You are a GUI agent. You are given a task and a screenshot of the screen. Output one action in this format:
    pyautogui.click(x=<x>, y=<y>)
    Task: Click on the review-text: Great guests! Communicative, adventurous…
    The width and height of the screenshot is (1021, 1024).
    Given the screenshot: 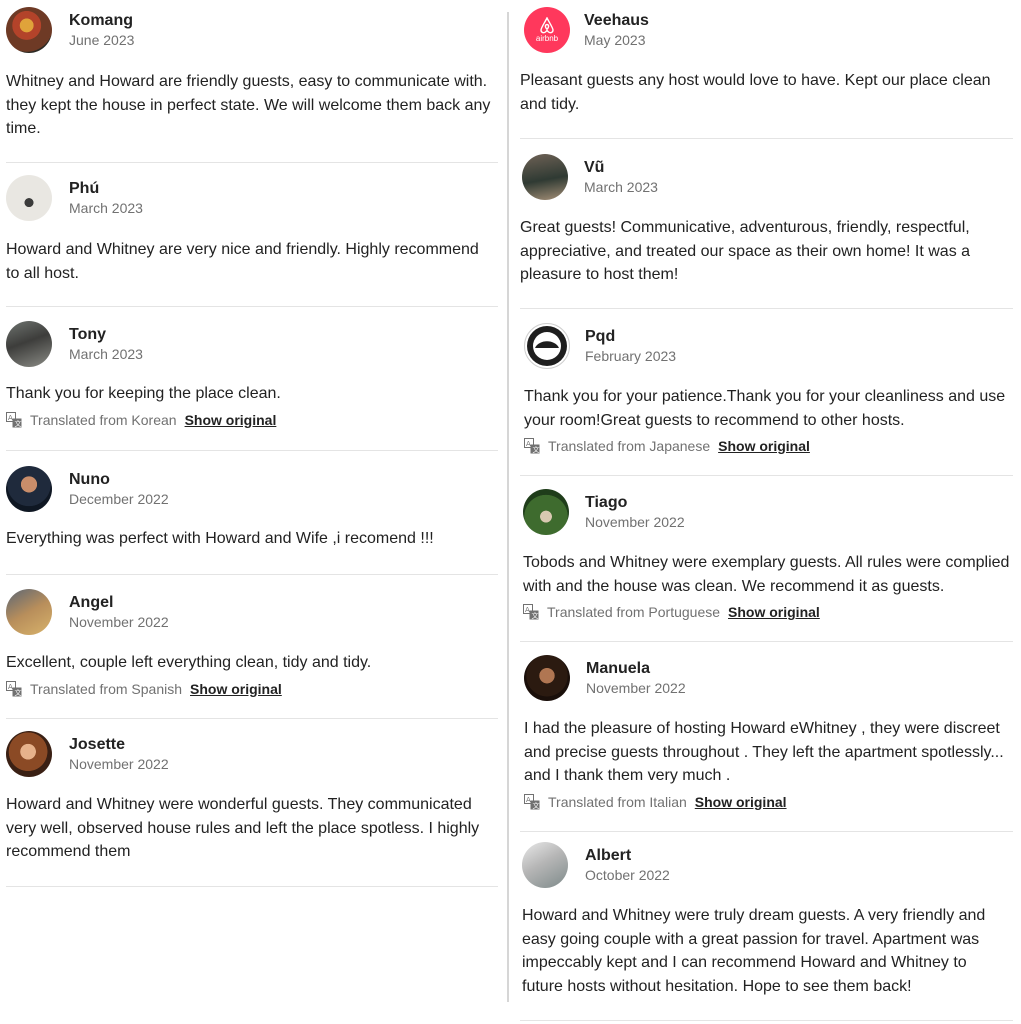 What is the action you would take?
    pyautogui.click(x=745, y=251)
    